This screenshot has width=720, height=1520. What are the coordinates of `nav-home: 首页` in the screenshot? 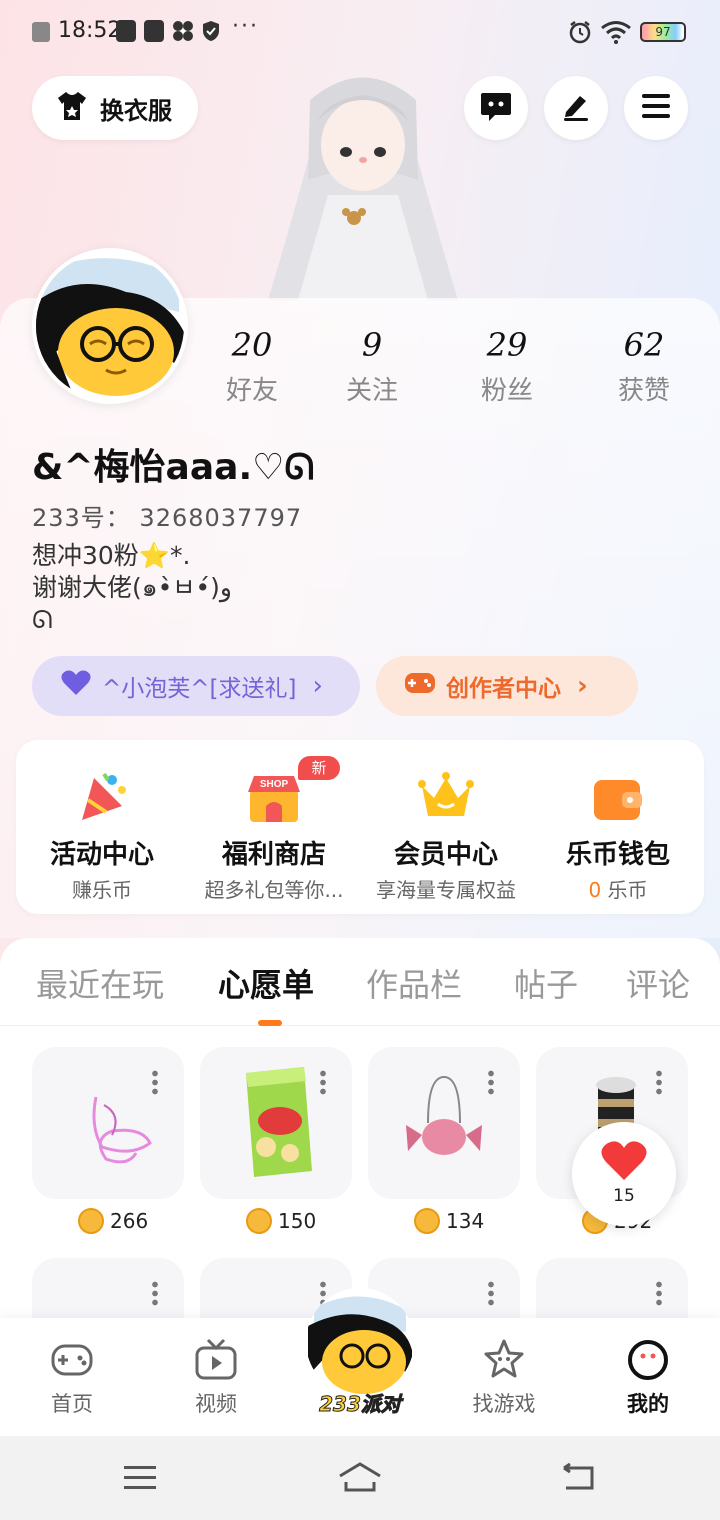 It's located at (72, 1377).